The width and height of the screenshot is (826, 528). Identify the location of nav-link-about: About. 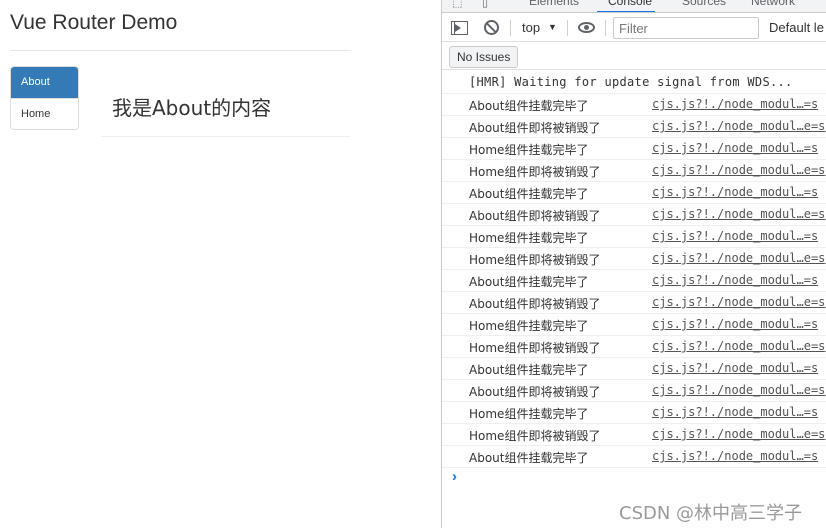
(44, 82).